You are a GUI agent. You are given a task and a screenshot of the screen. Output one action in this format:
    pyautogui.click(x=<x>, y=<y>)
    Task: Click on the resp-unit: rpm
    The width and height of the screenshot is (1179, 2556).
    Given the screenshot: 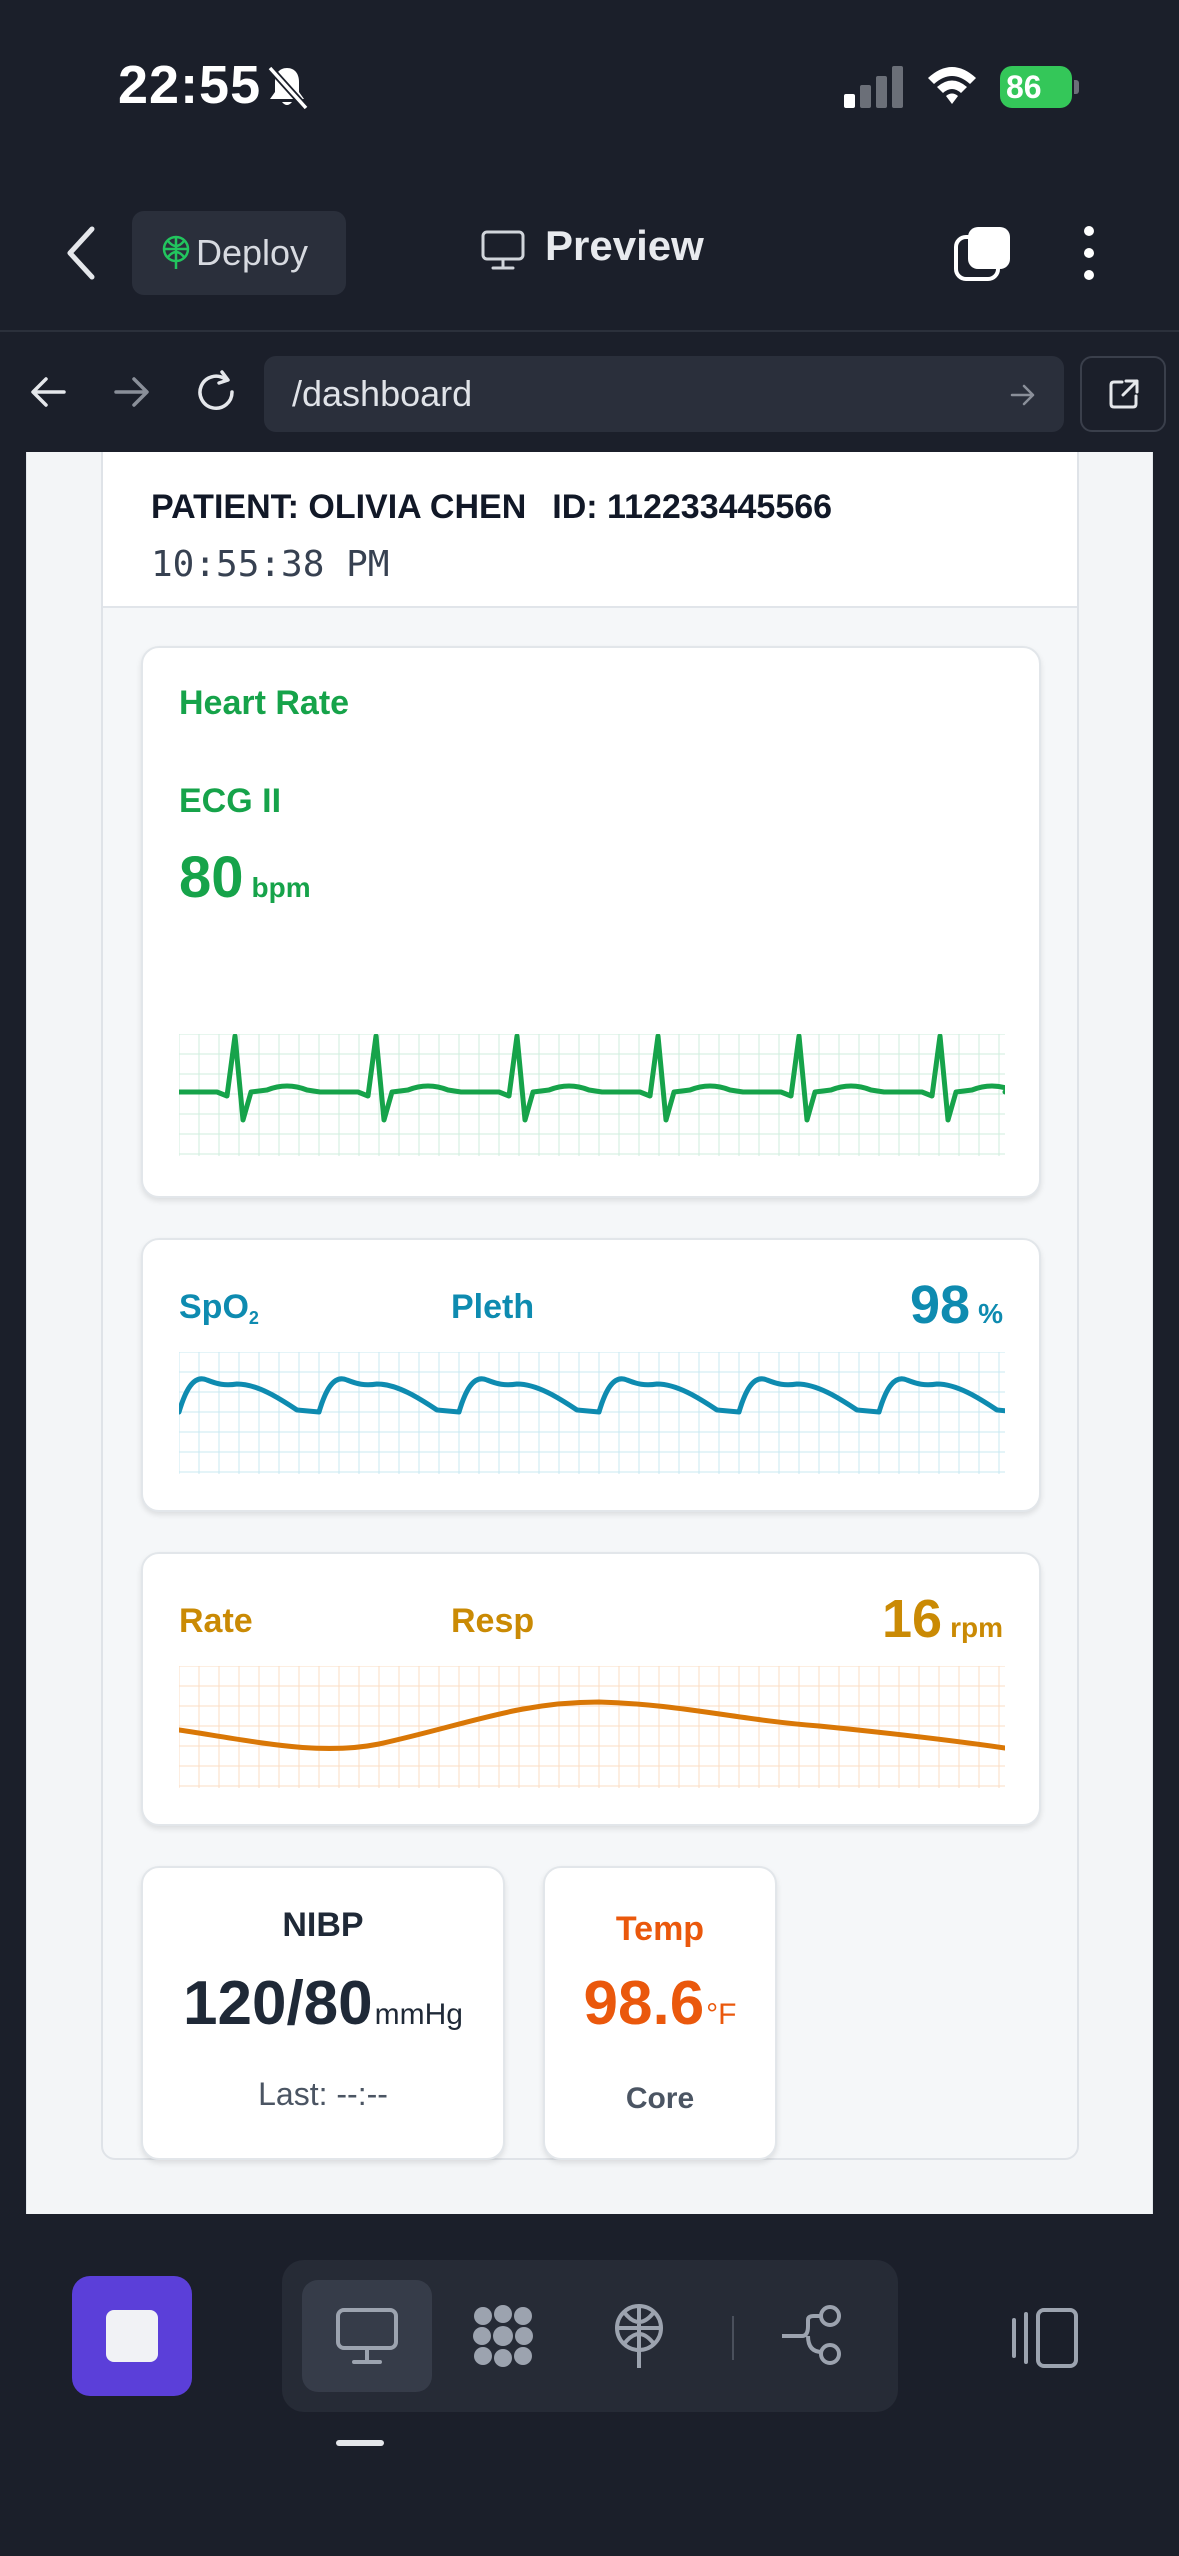 What is the action you would take?
    pyautogui.click(x=976, y=1627)
    